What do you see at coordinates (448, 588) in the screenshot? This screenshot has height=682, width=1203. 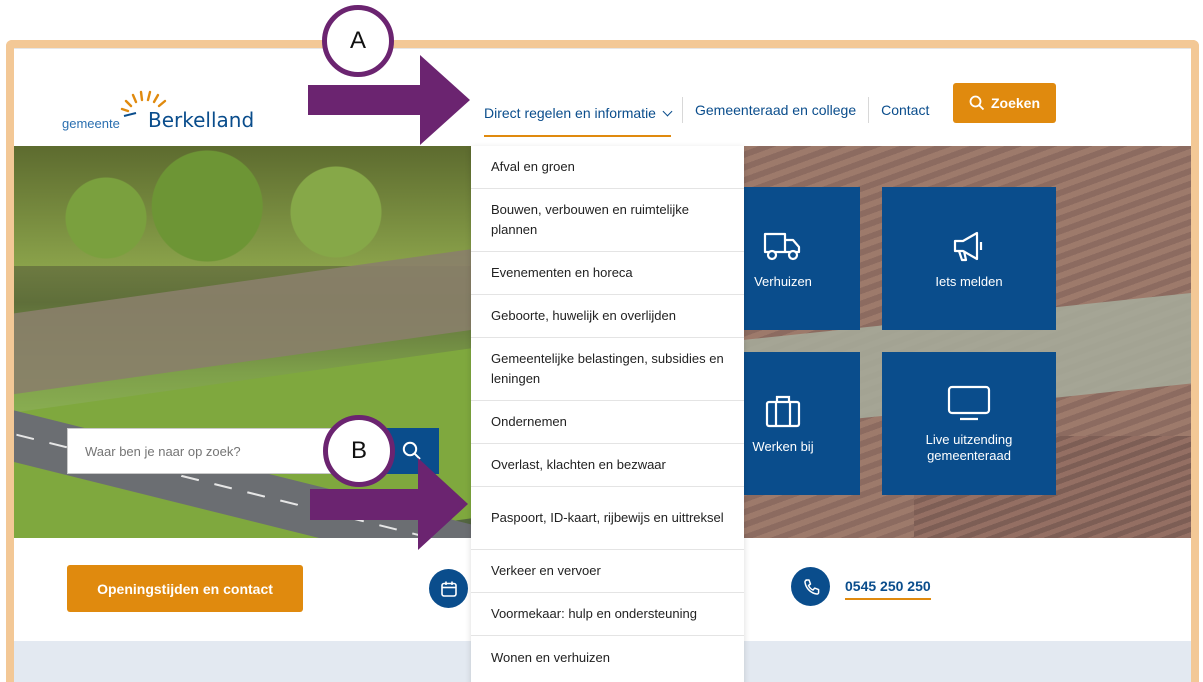 I see `calendar-icon` at bounding box center [448, 588].